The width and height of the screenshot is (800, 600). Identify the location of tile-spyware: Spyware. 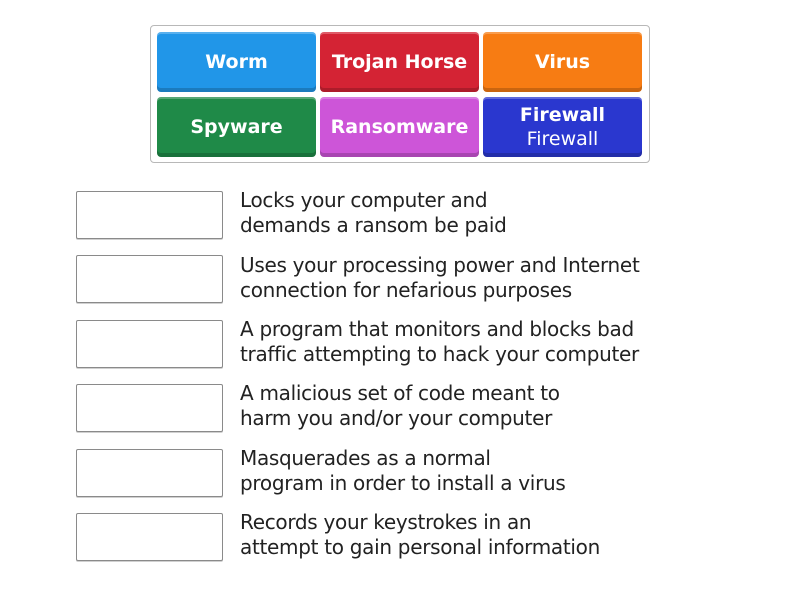
(236, 127).